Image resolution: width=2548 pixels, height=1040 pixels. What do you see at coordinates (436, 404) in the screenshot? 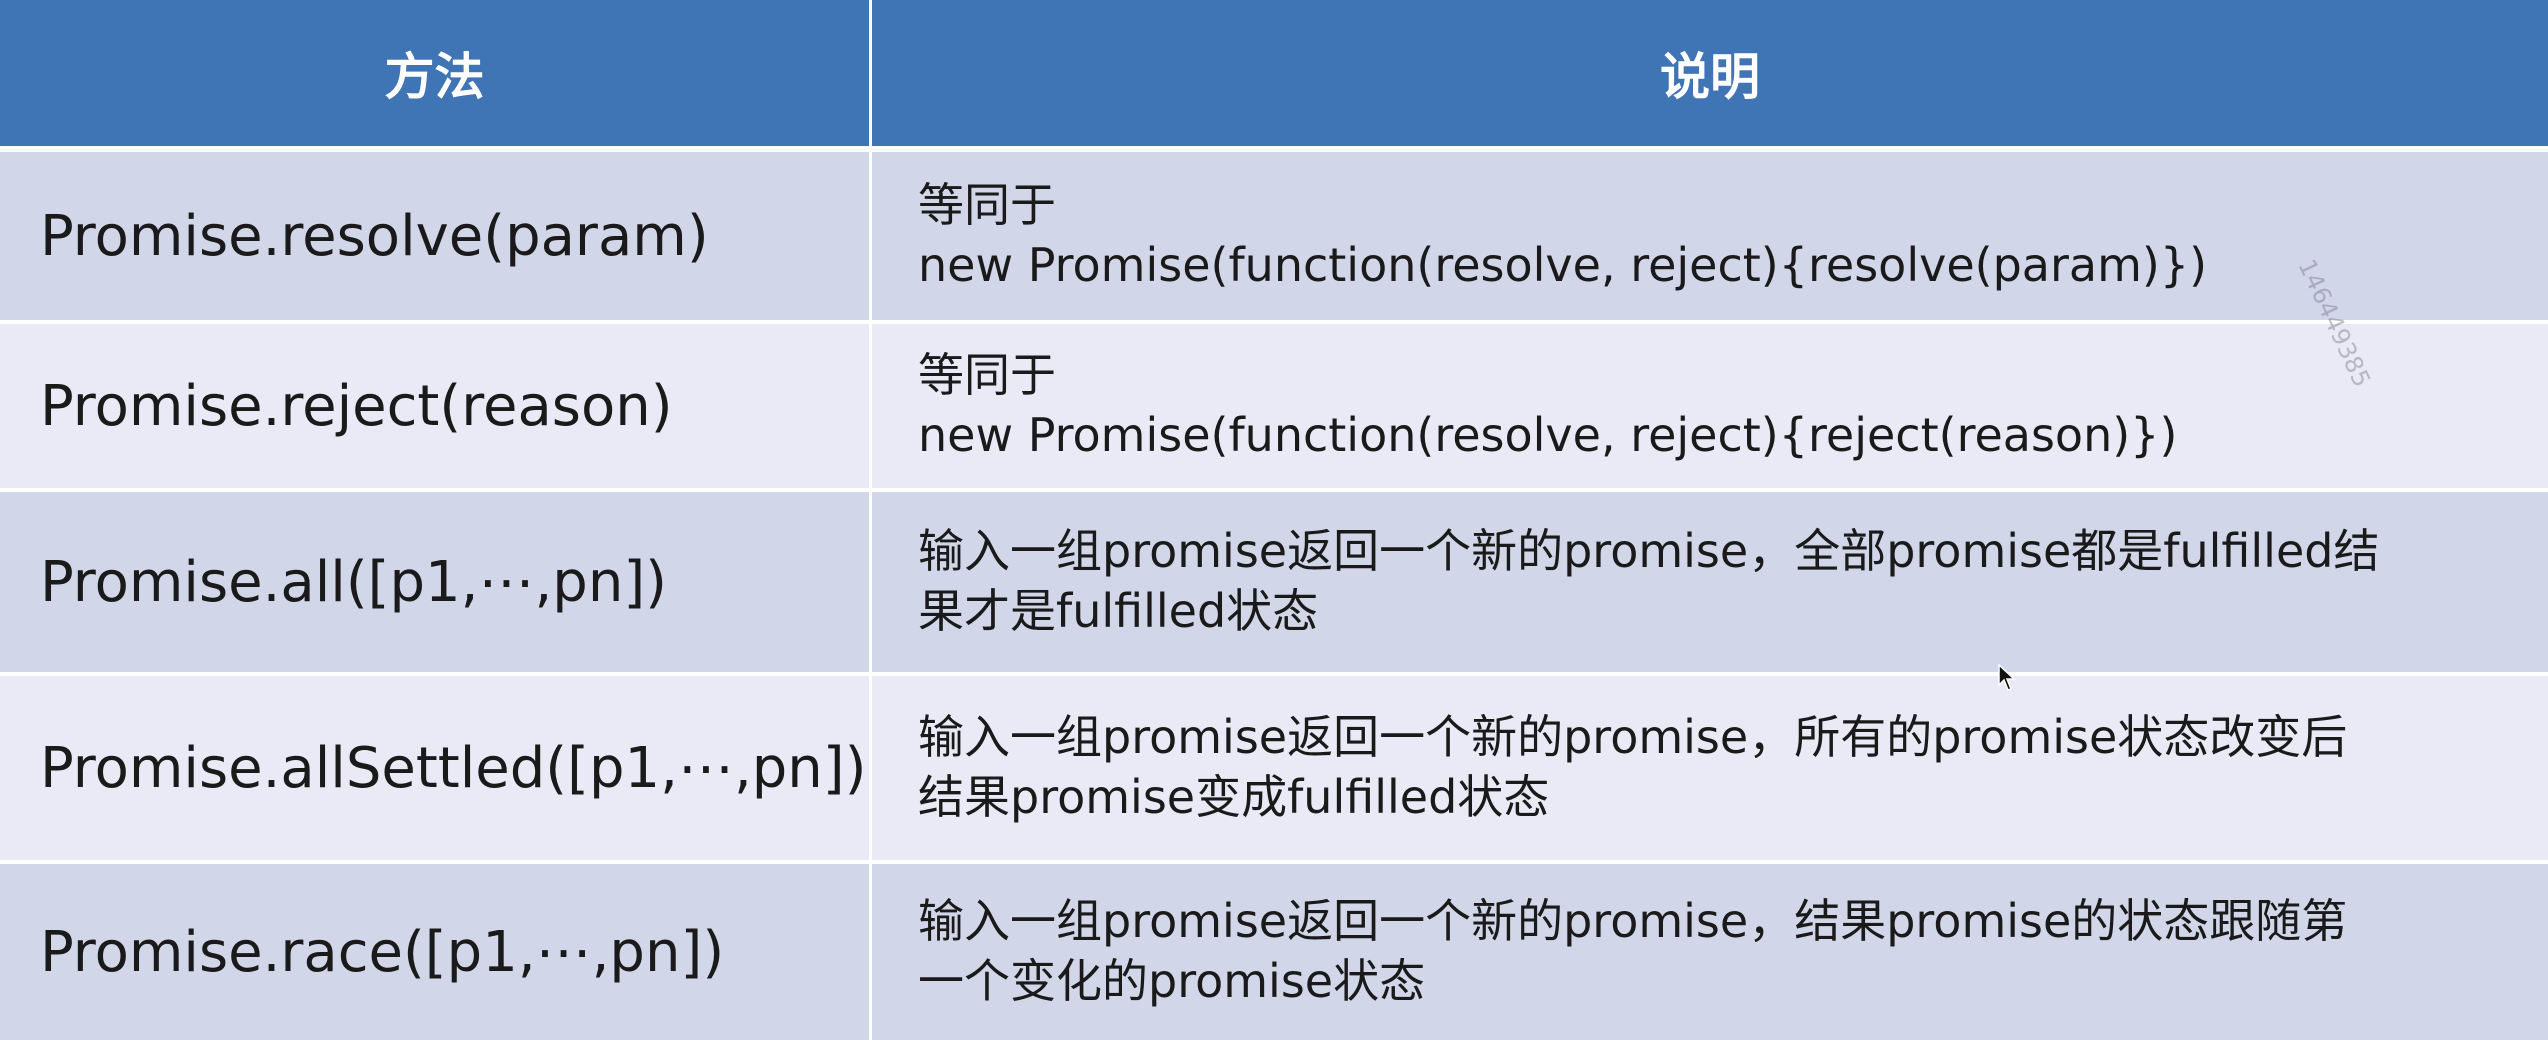
I see `method-cell: Promise.reject(reason)` at bounding box center [436, 404].